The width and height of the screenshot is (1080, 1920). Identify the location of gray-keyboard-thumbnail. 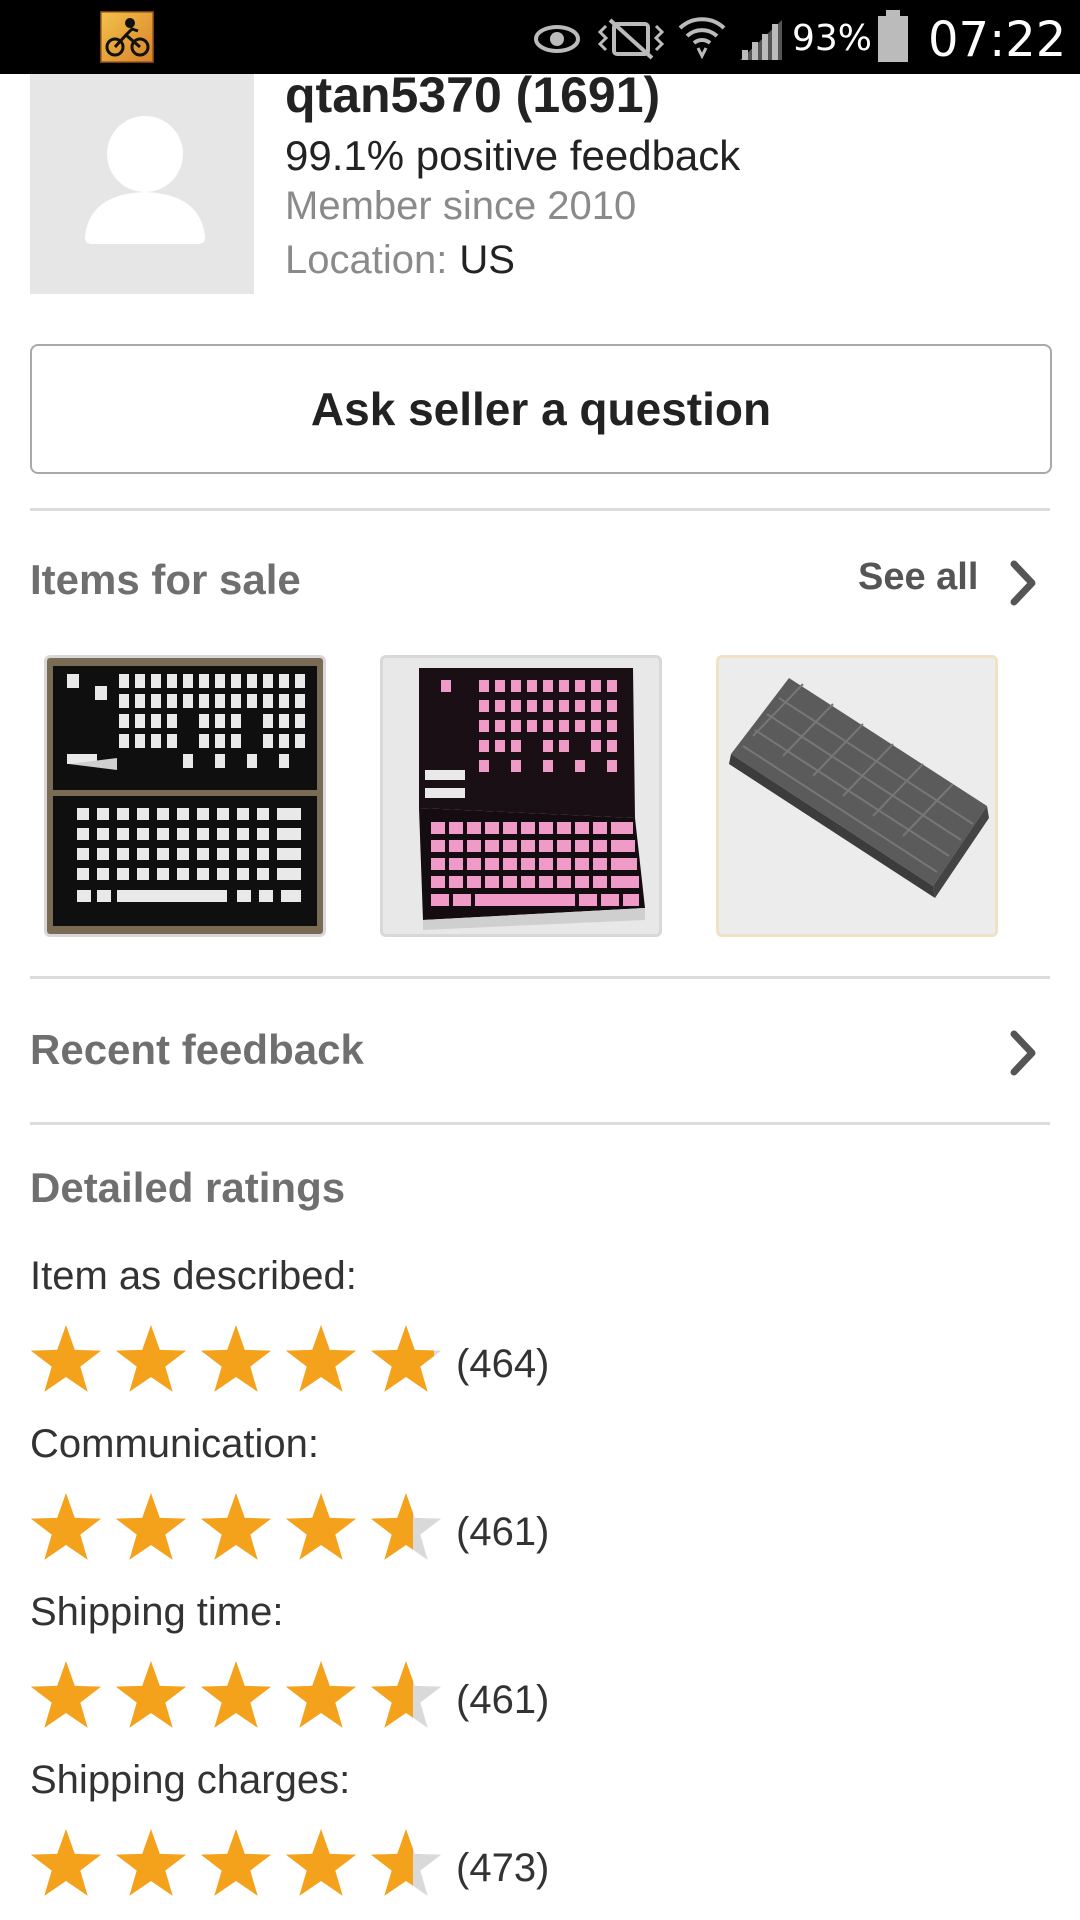
(857, 796).